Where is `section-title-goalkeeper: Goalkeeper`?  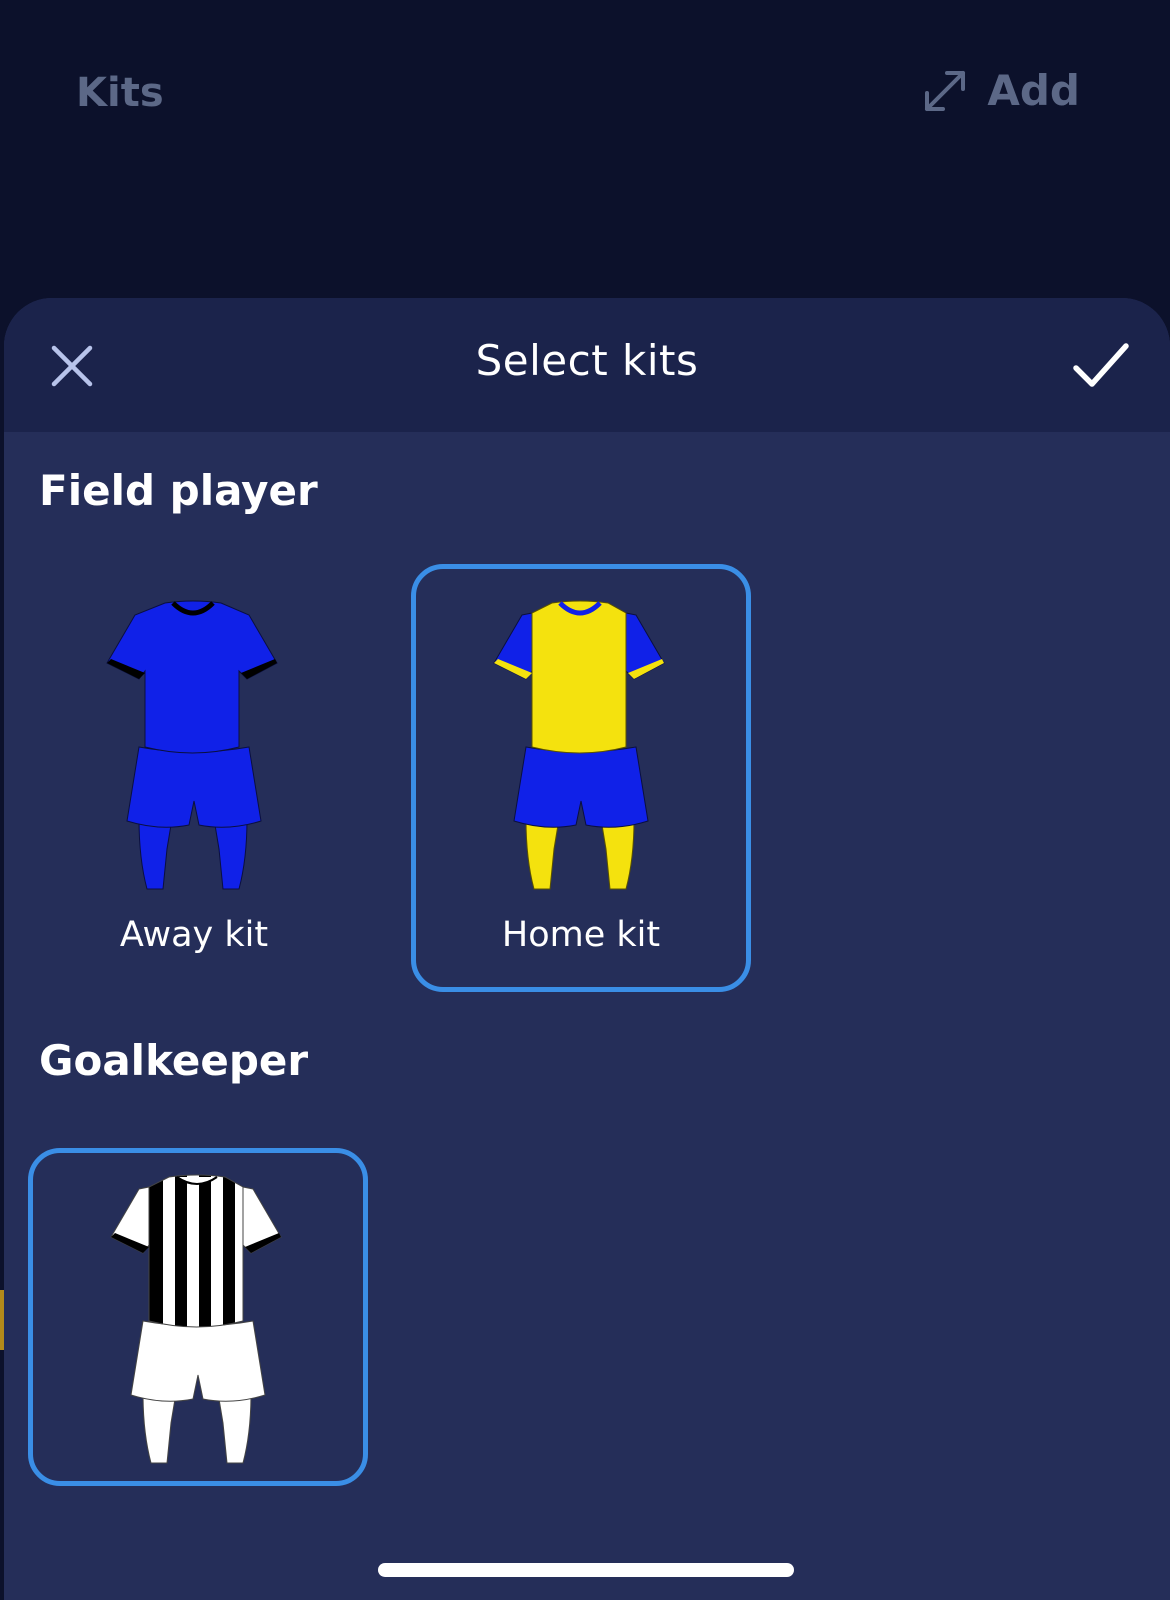
section-title-goalkeeper: Goalkeeper is located at coordinates (174, 1060).